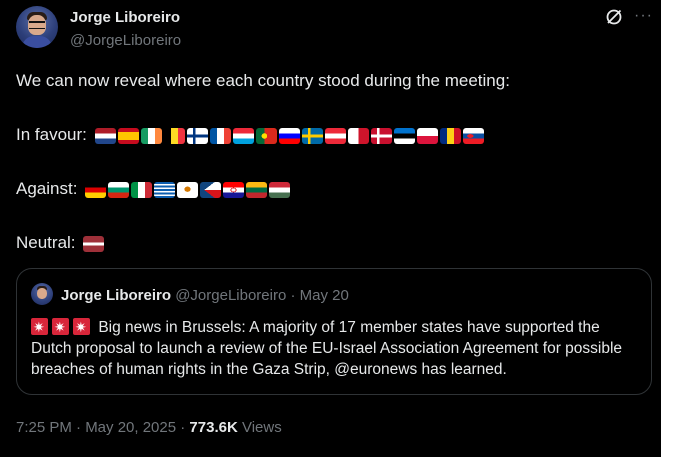  I want to click on against-flags, so click(188, 189).